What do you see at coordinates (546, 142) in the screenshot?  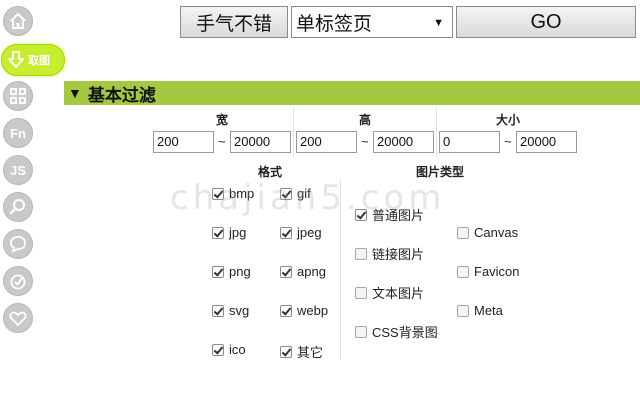 I see `size-max-input: 20000` at bounding box center [546, 142].